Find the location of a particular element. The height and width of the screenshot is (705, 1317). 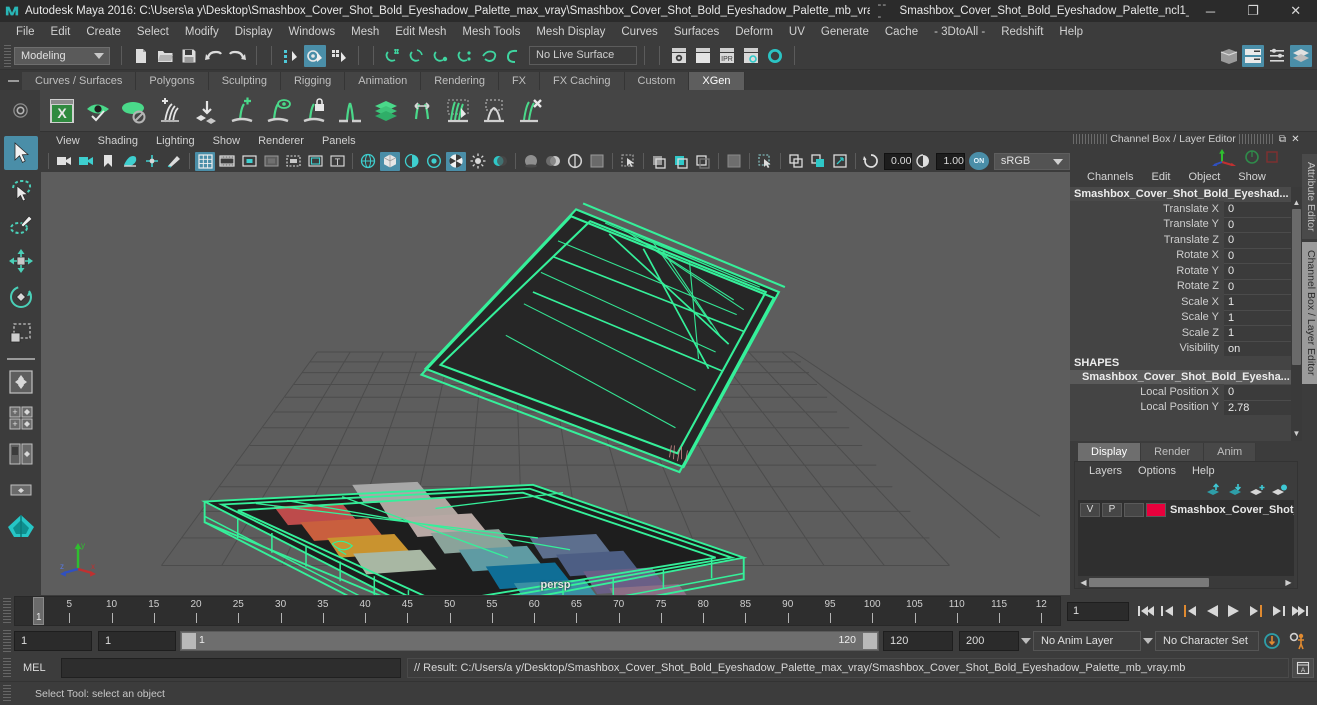

xgen-disable-preview-icon is located at coordinates (134, 111).